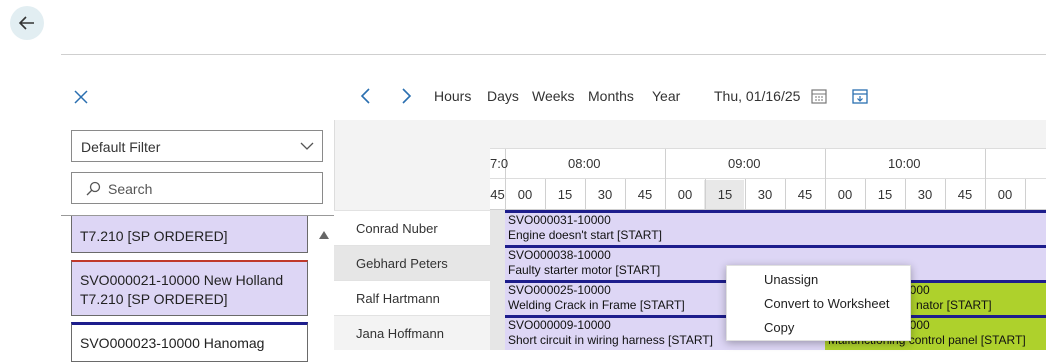 The image size is (1046, 362). Describe the element at coordinates (499, 163) in the screenshot. I see `hour-label: 7:0` at that location.